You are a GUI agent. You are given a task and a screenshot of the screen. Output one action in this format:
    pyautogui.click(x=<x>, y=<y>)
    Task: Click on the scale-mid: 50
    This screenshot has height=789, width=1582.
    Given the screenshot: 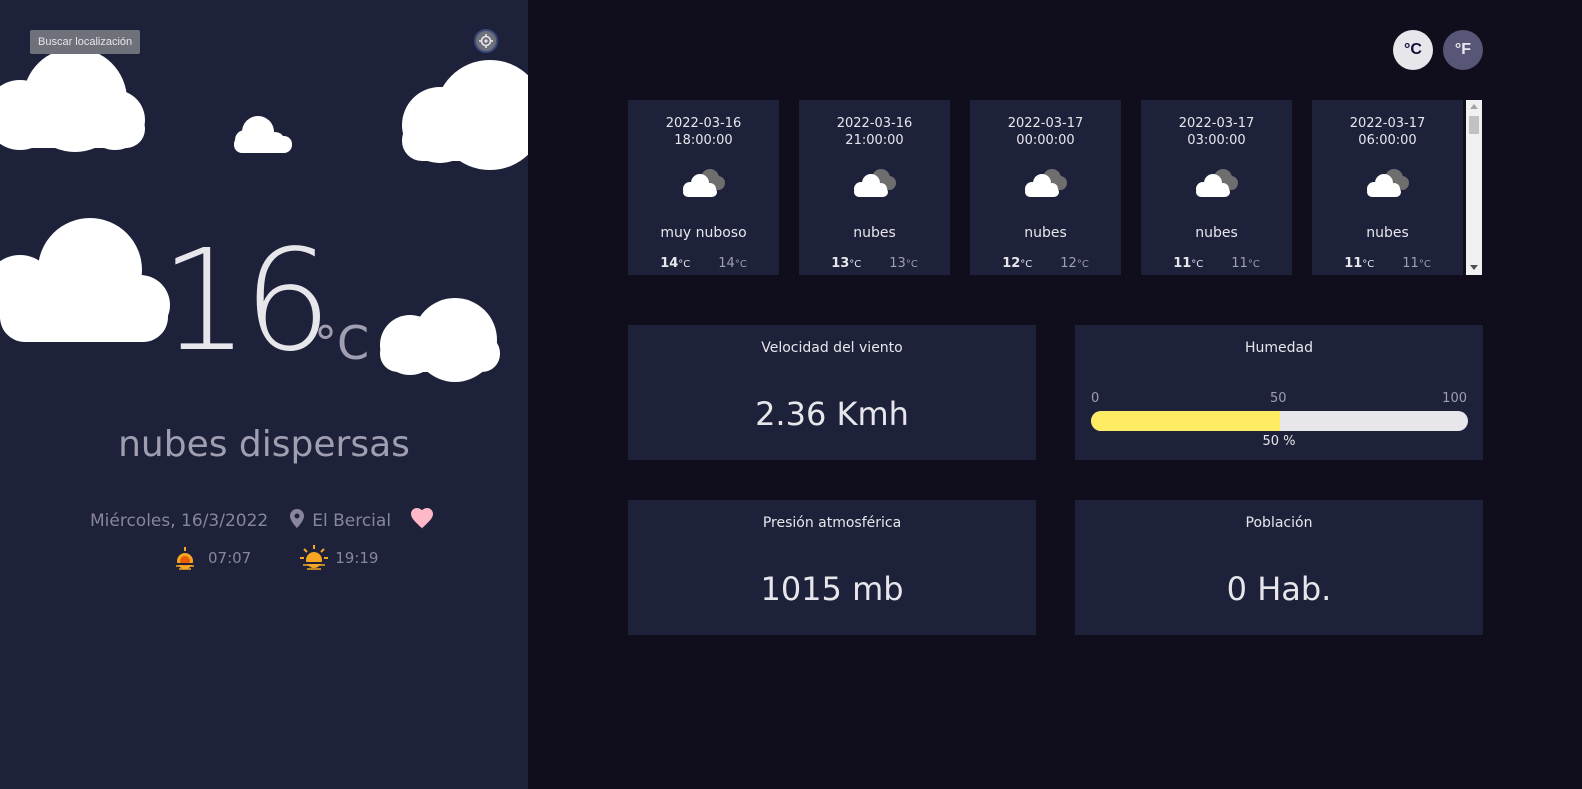 What is the action you would take?
    pyautogui.click(x=1278, y=398)
    